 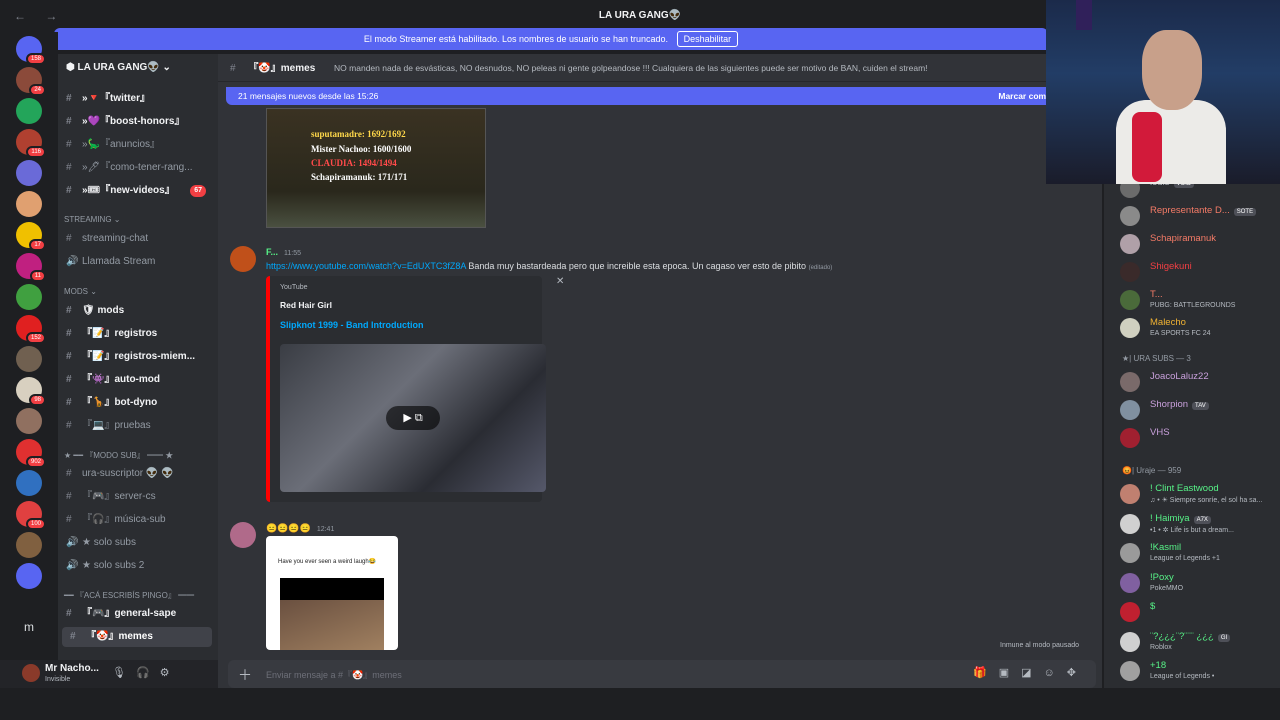 I want to click on server-m-icon: m, so click(x=29, y=627).